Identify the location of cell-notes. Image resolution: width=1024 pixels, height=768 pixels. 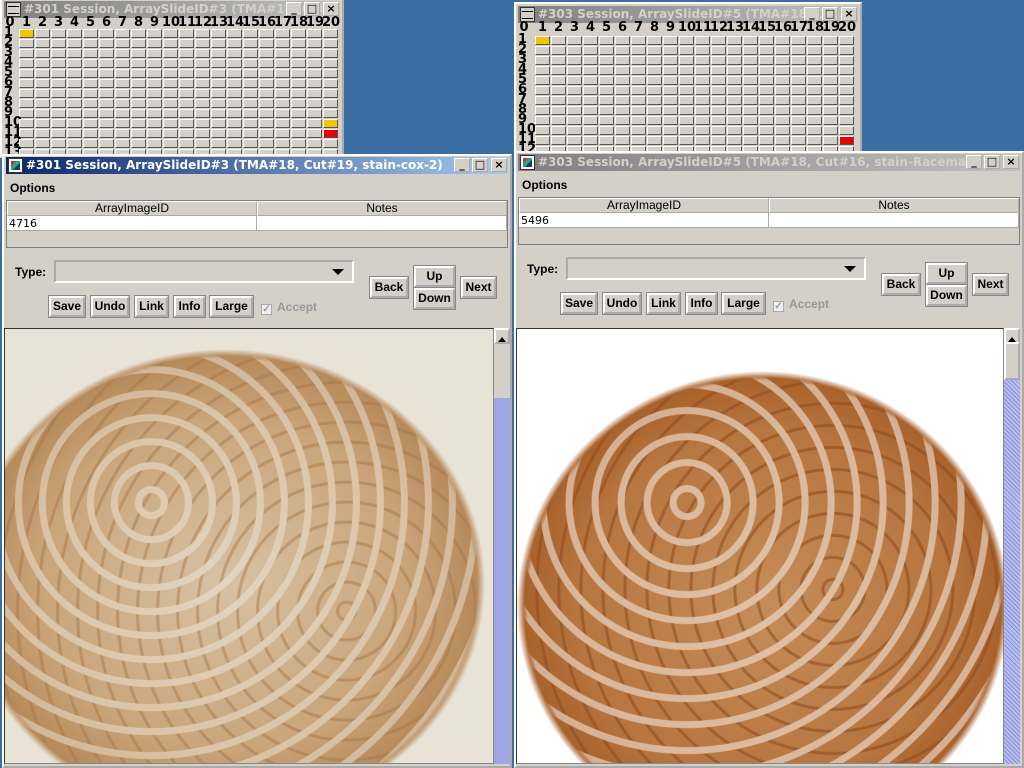
(894, 220).